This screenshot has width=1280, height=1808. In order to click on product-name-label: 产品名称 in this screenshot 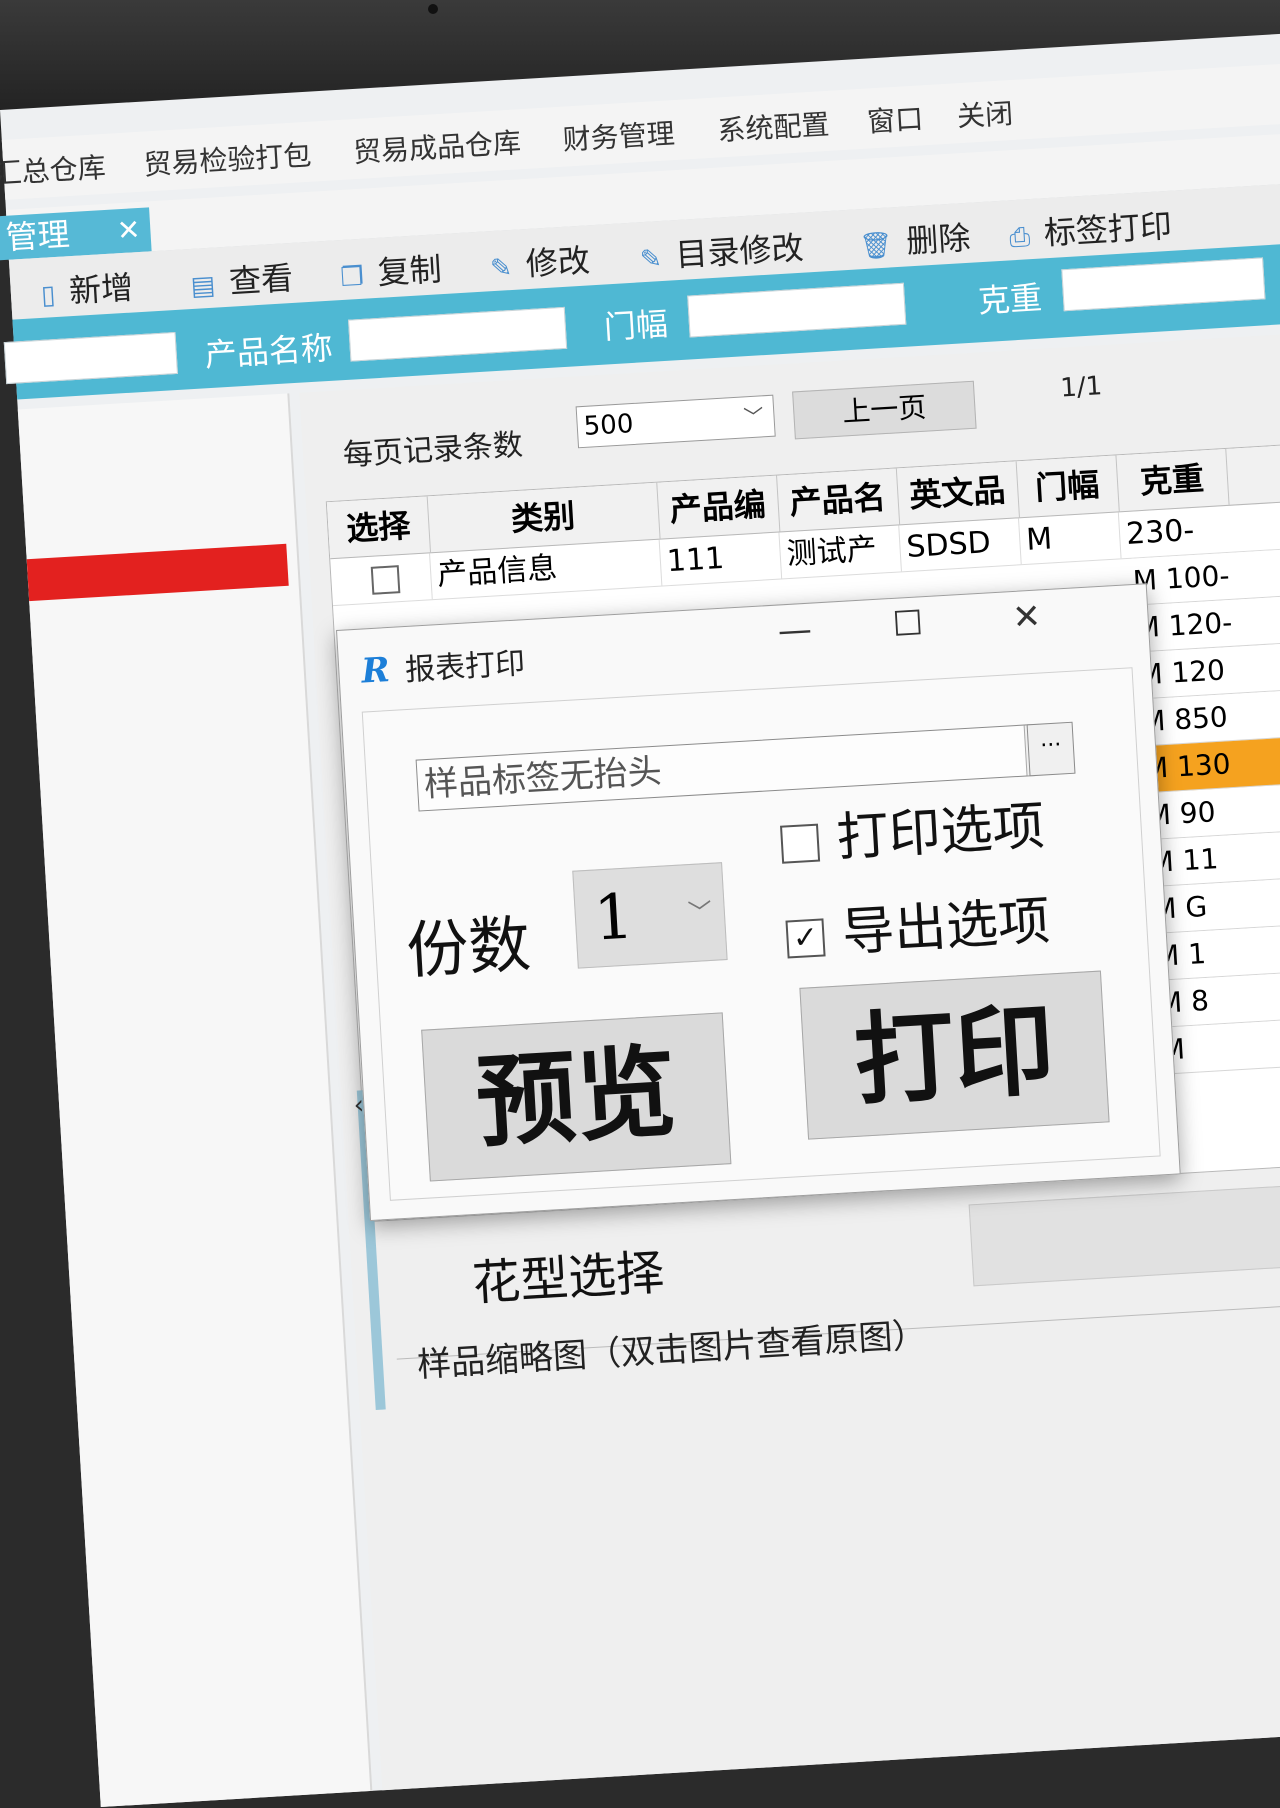, I will do `click(268, 351)`.